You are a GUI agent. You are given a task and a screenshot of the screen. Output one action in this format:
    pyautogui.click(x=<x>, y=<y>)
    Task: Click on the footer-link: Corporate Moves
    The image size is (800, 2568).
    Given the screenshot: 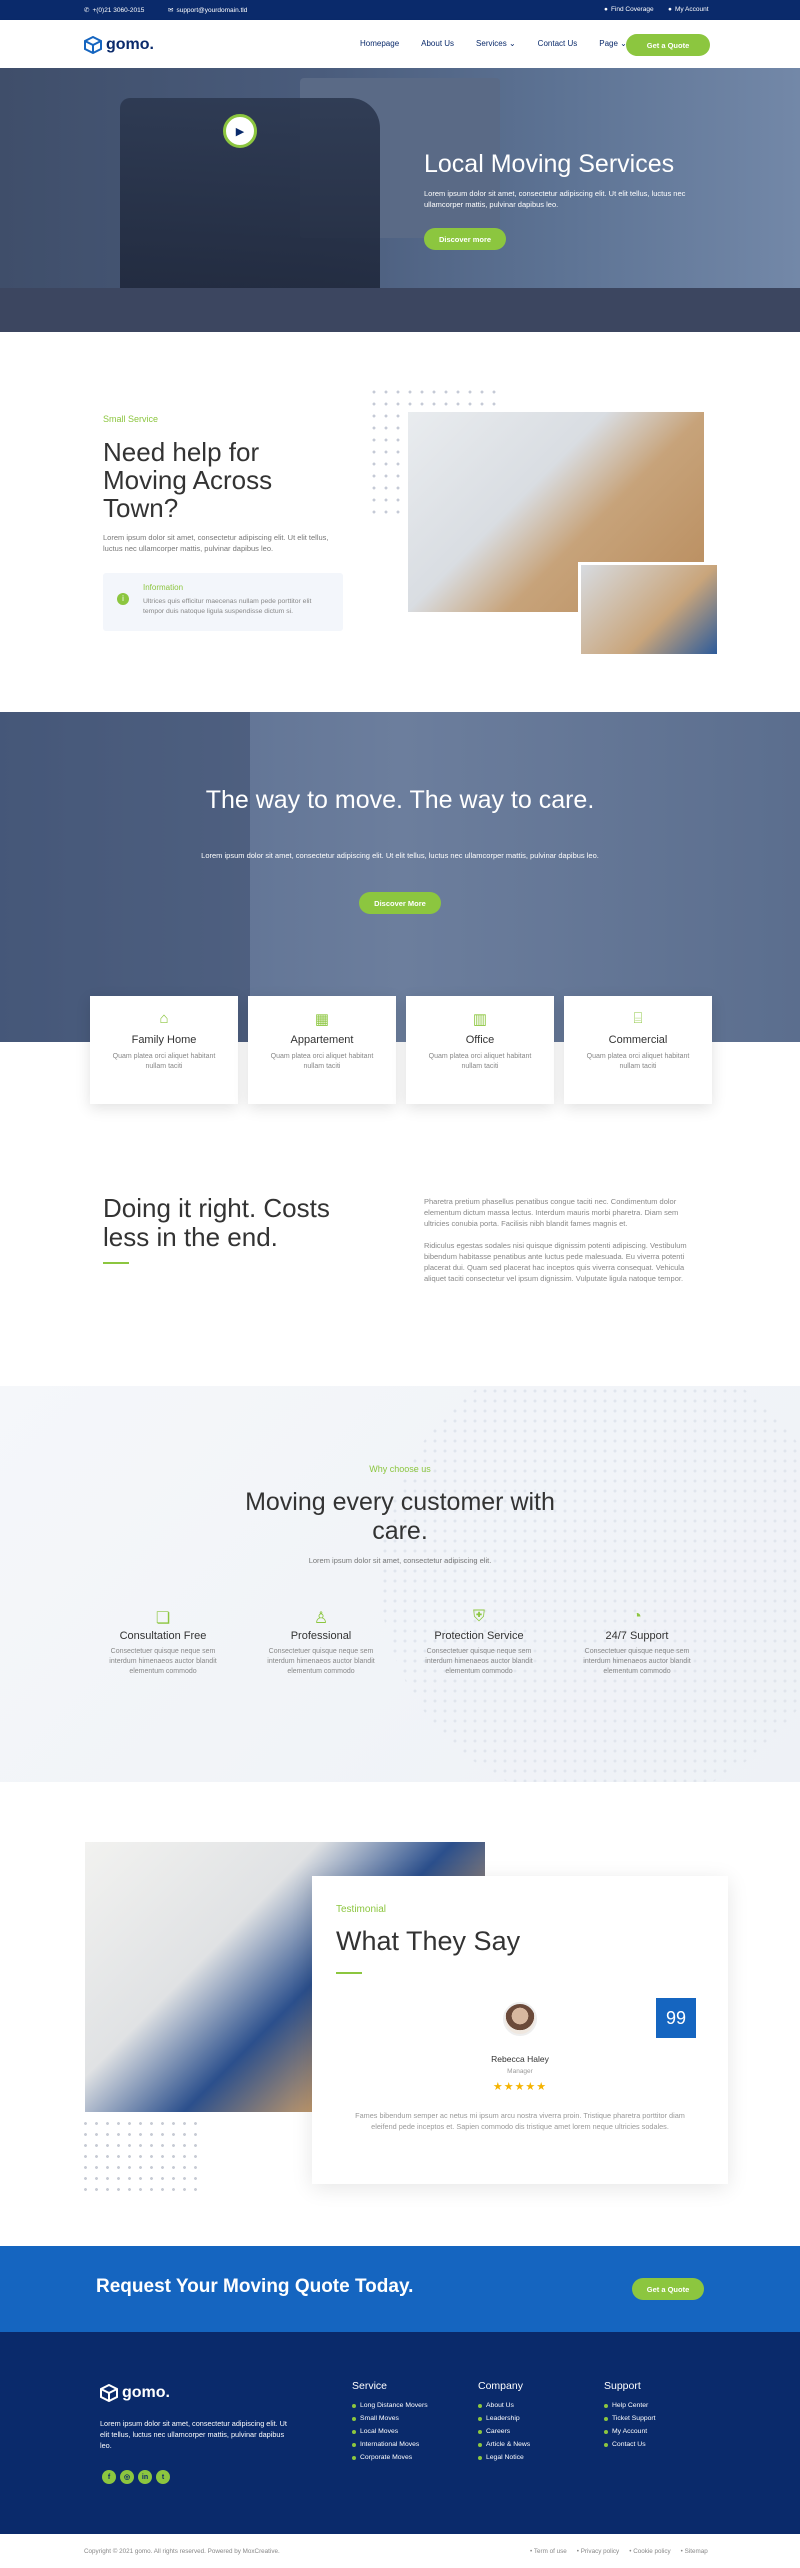 What is the action you would take?
    pyautogui.click(x=390, y=2457)
    